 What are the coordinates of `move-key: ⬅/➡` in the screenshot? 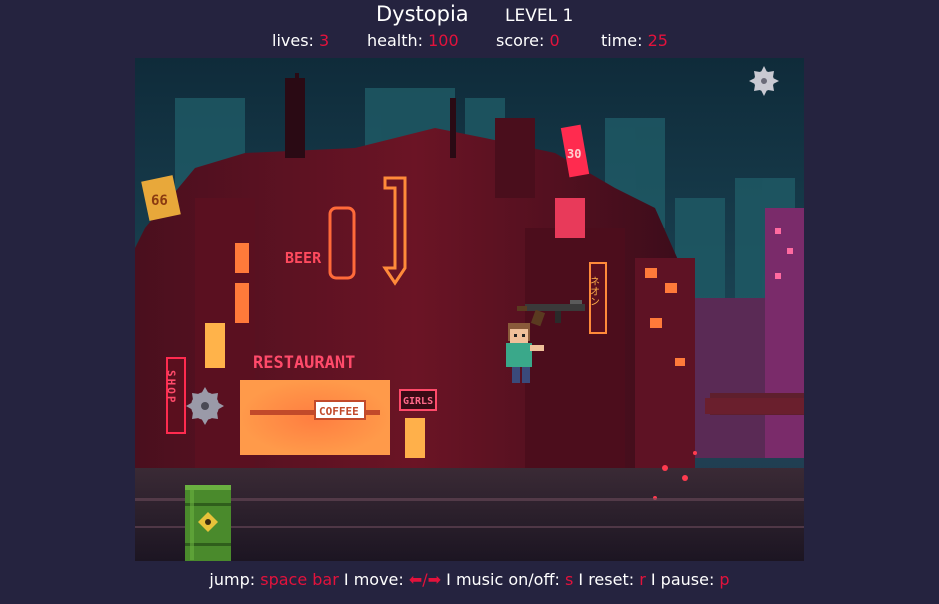 It's located at (425, 579).